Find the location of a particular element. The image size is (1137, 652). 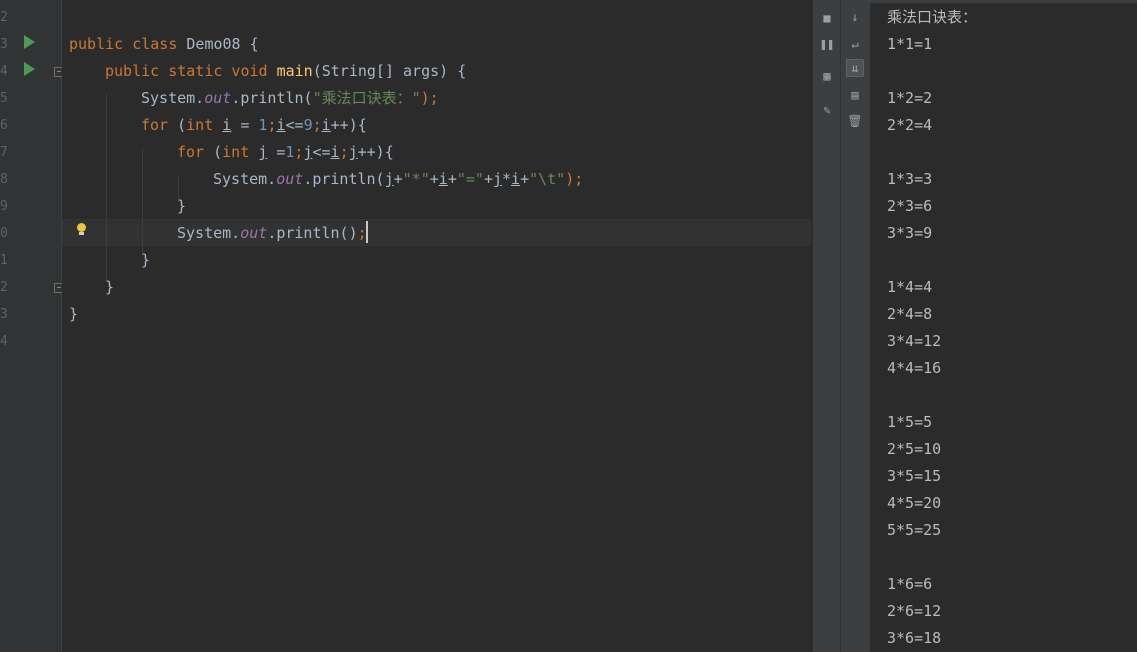

code-line: System.out.println("乘法口诀表："); is located at coordinates (290, 98).